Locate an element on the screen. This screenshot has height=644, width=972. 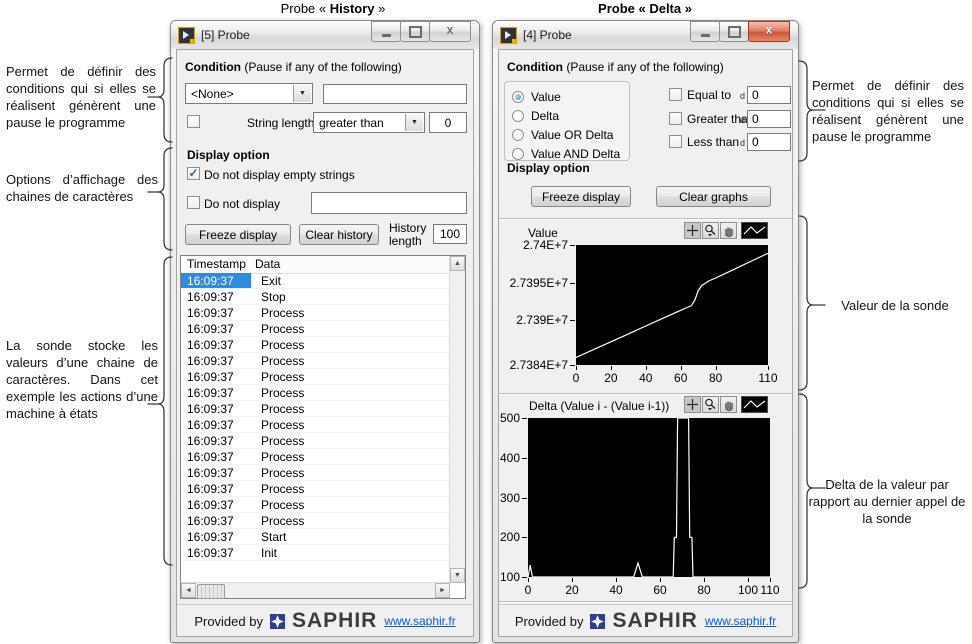
table-row: 16:09:37 Init is located at coordinates (315, 553).